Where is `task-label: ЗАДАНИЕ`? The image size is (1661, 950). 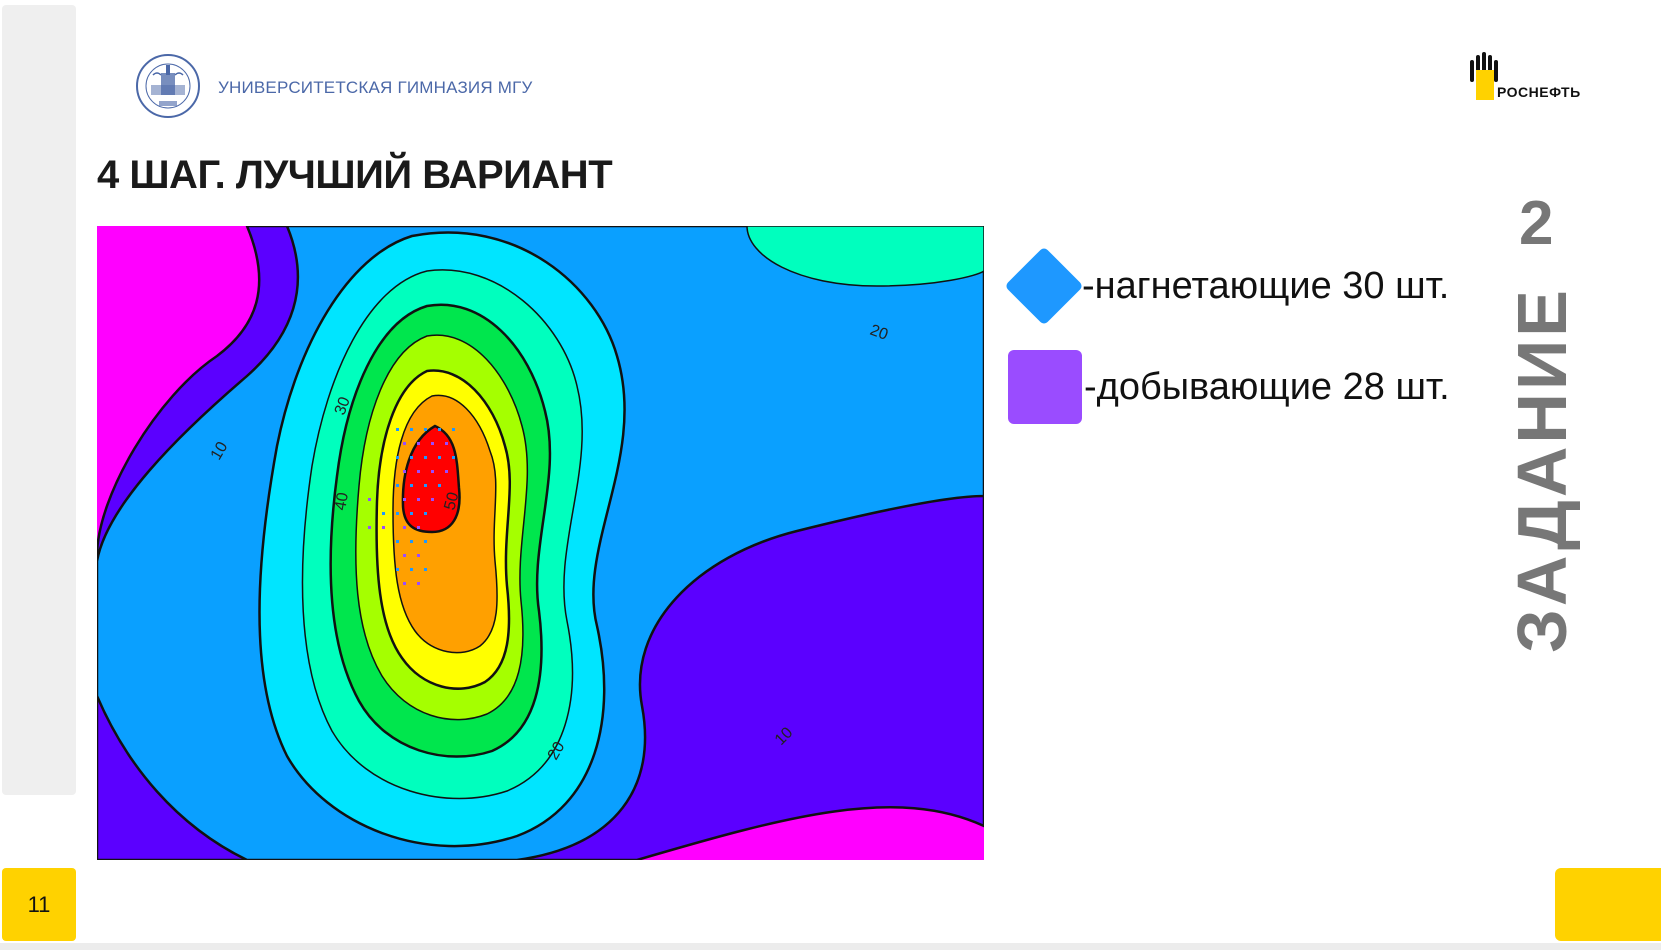 task-label: ЗАДАНИЕ is located at coordinates (1542, 470).